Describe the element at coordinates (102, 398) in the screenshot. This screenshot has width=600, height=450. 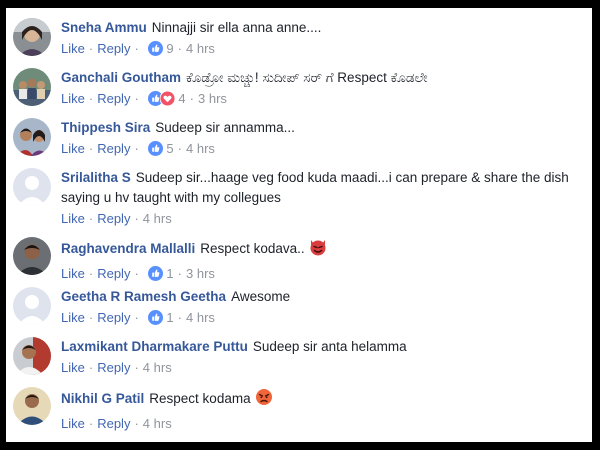
I see `comment-author: Nikhil G Patil` at that location.